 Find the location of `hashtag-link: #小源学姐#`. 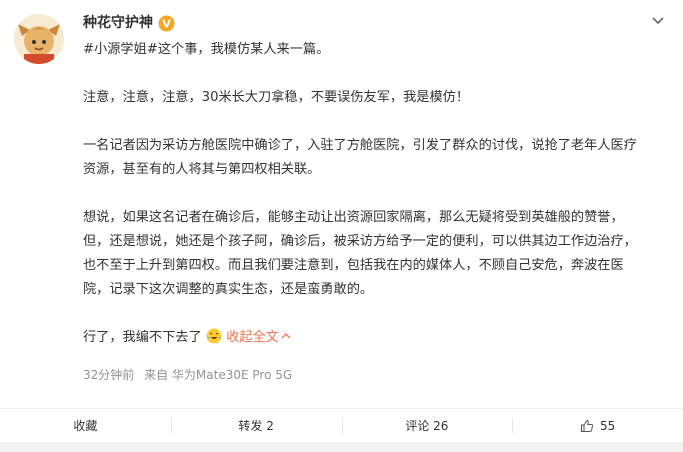

hashtag-link: #小源学姐# is located at coordinates (120, 49).